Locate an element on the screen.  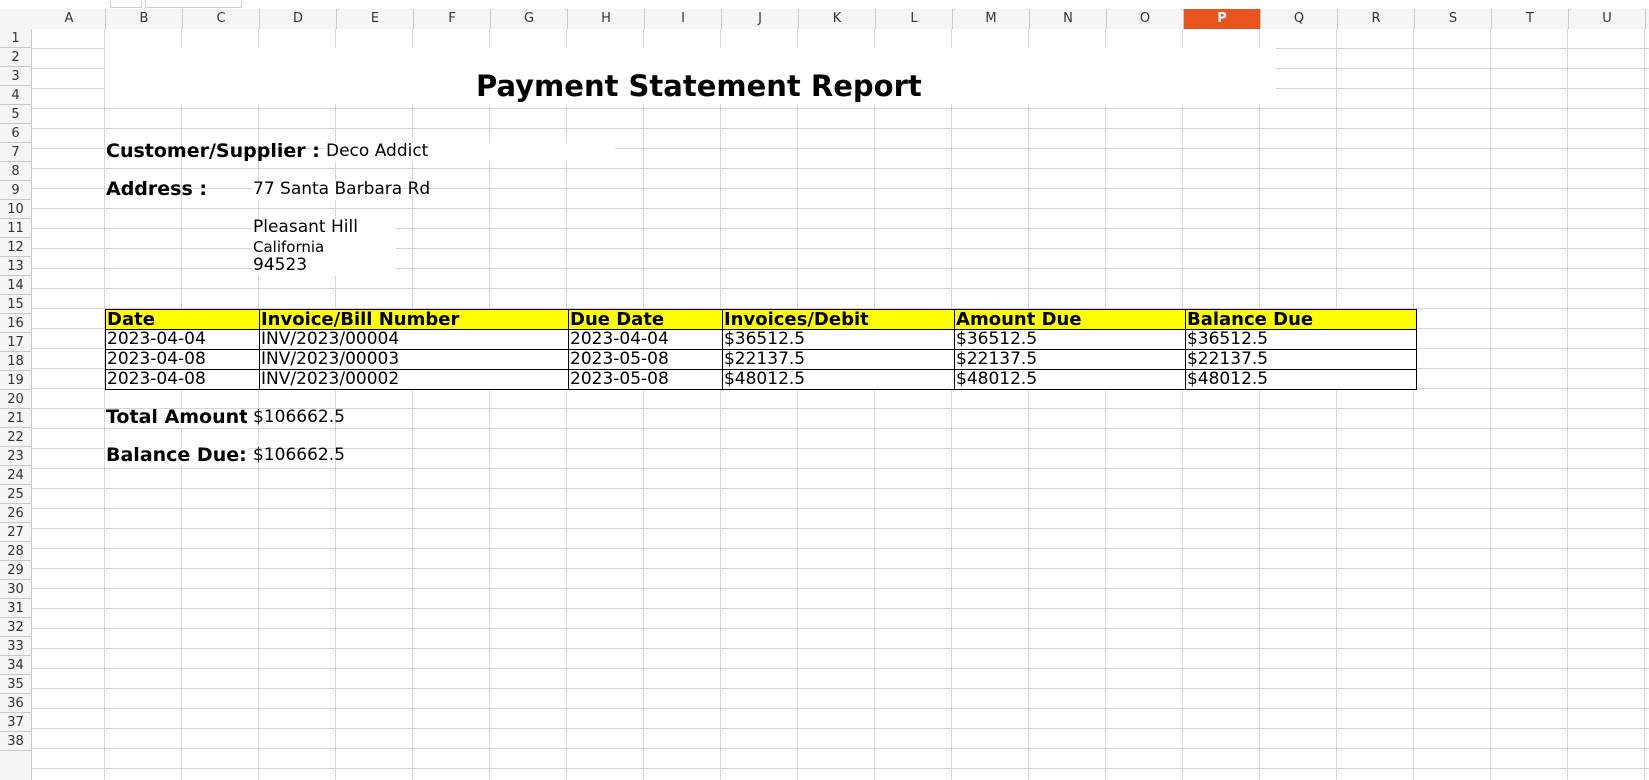
cell-amount-due: $22137.5 is located at coordinates (1070, 359).